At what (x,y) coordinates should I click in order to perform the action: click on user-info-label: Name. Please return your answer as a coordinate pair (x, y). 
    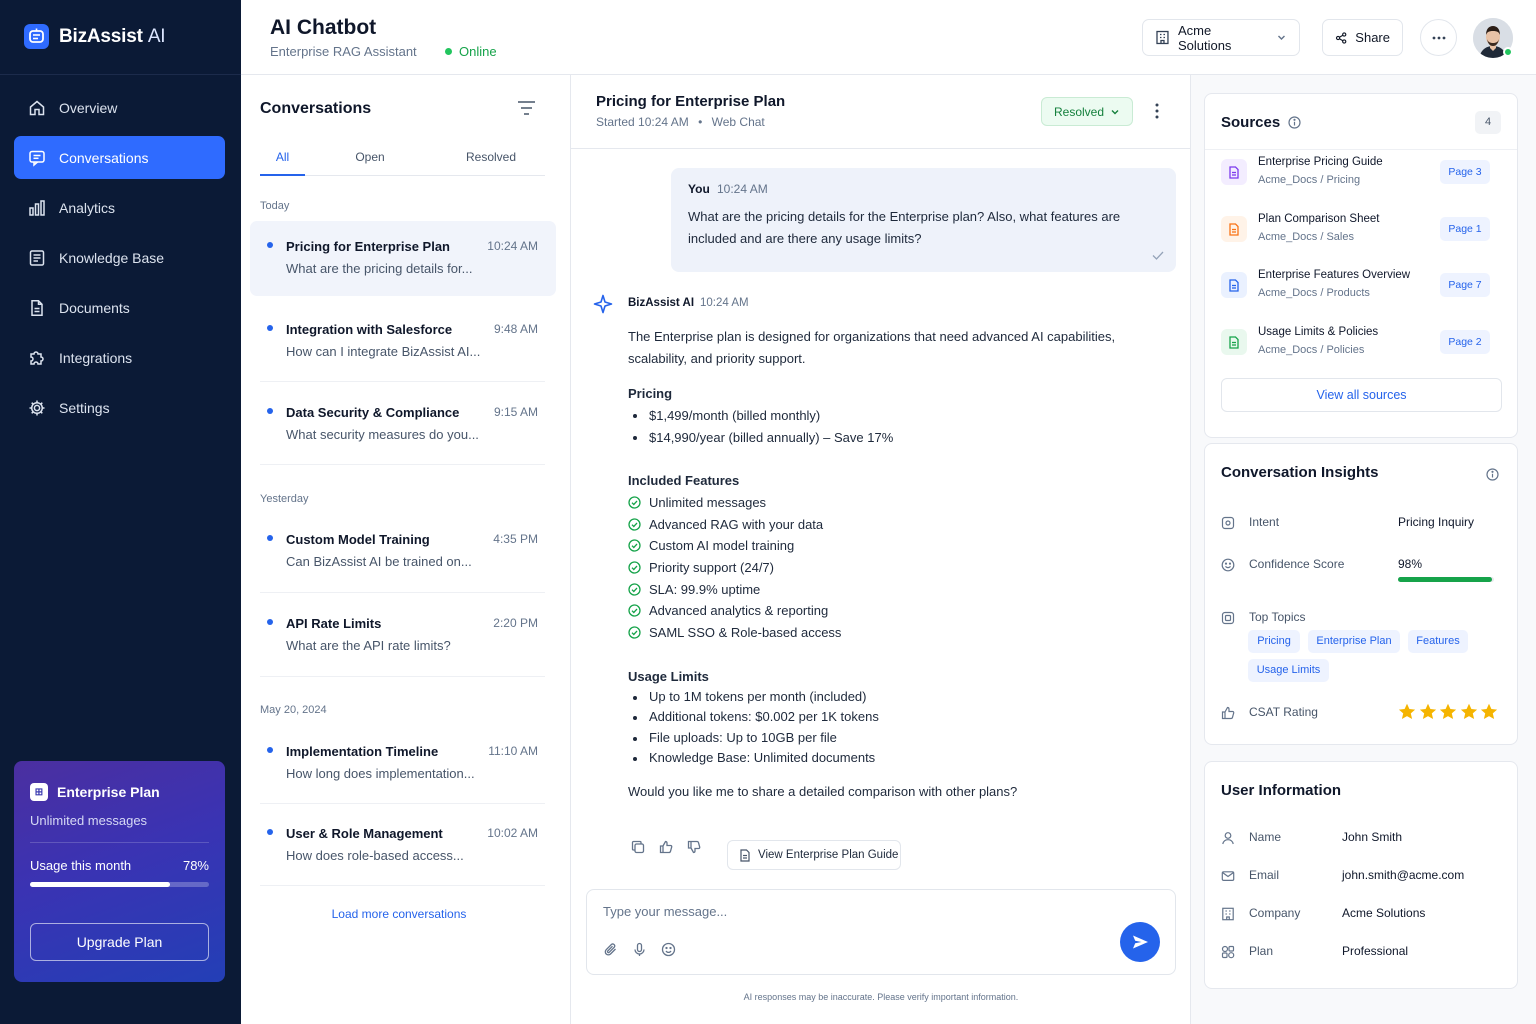
    Looking at the image, I should click on (1265, 837).